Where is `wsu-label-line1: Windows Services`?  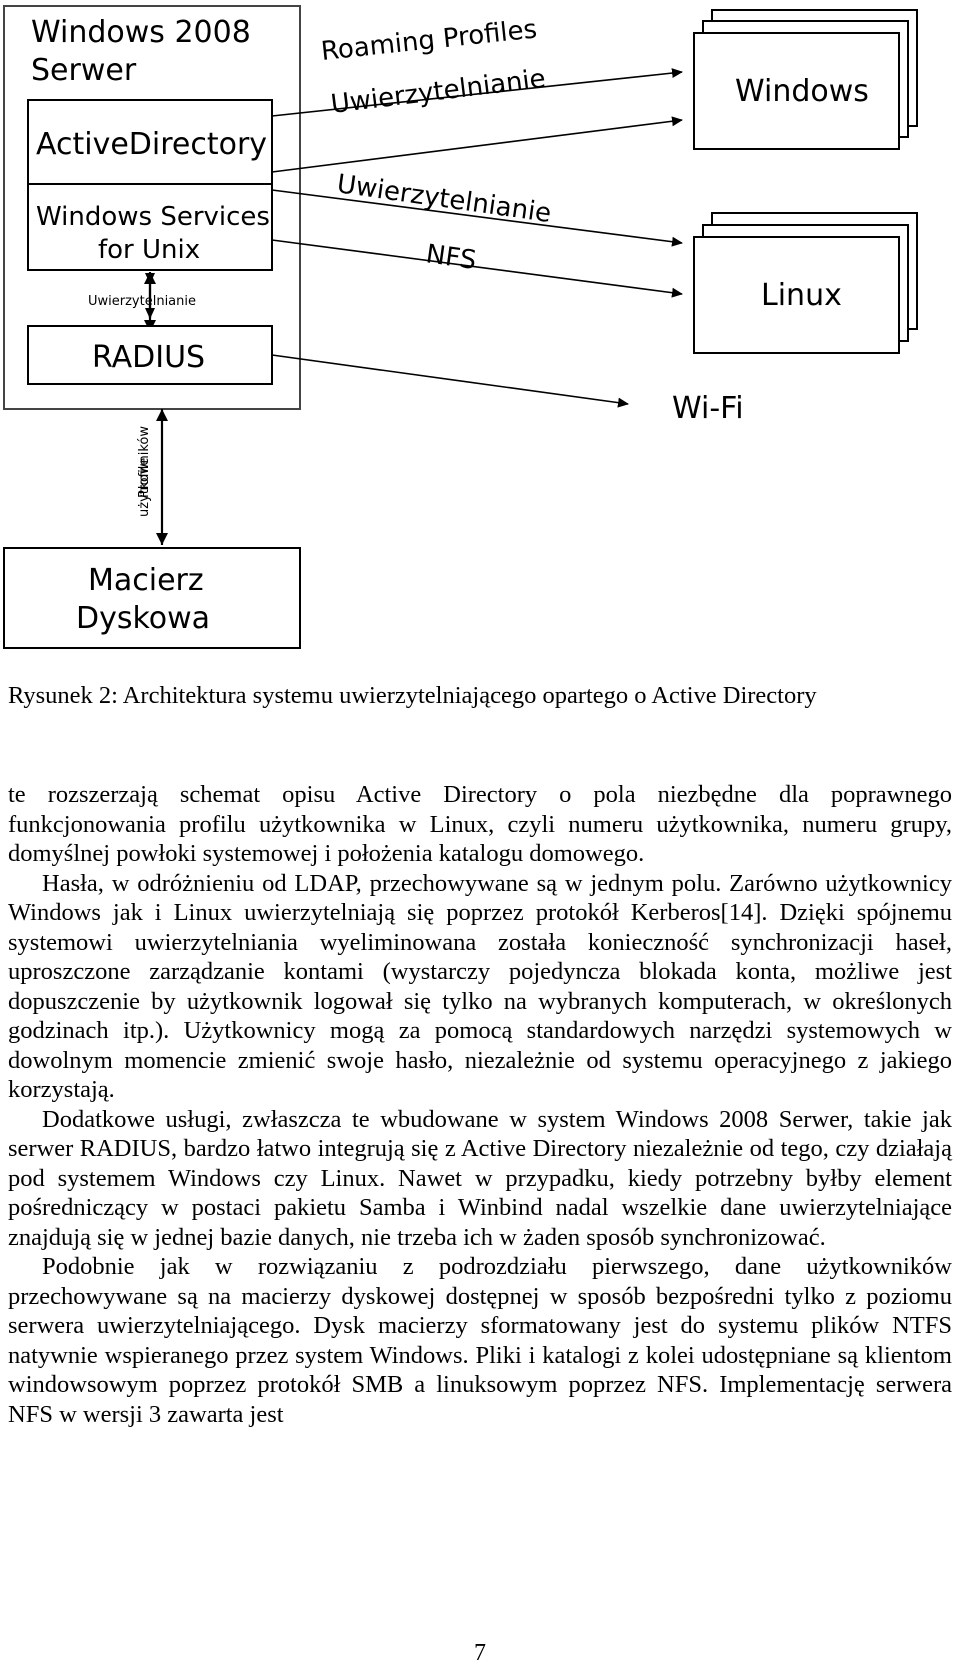
wsu-label-line1: Windows Services is located at coordinates (153, 217).